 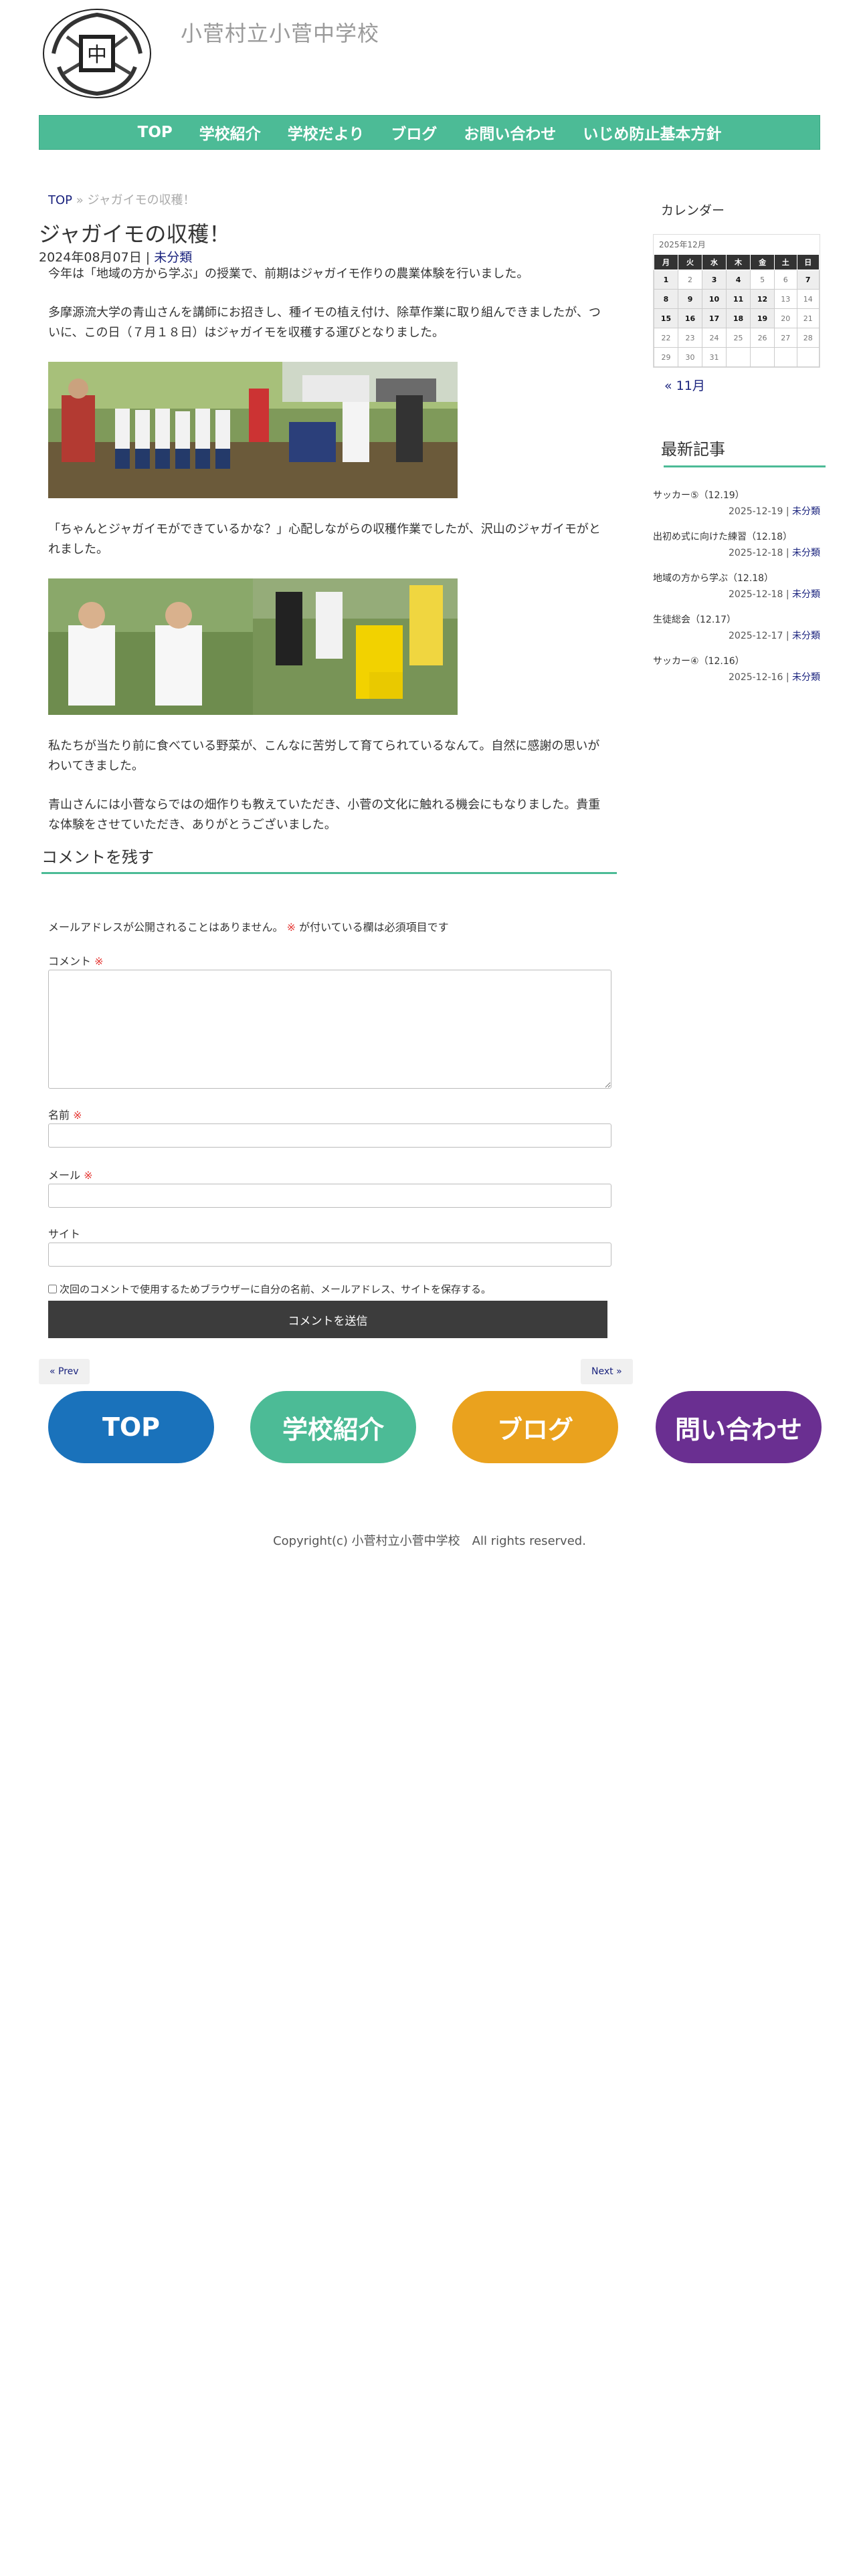 What do you see at coordinates (738, 280) in the screenshot?
I see `calendar-day: 4` at bounding box center [738, 280].